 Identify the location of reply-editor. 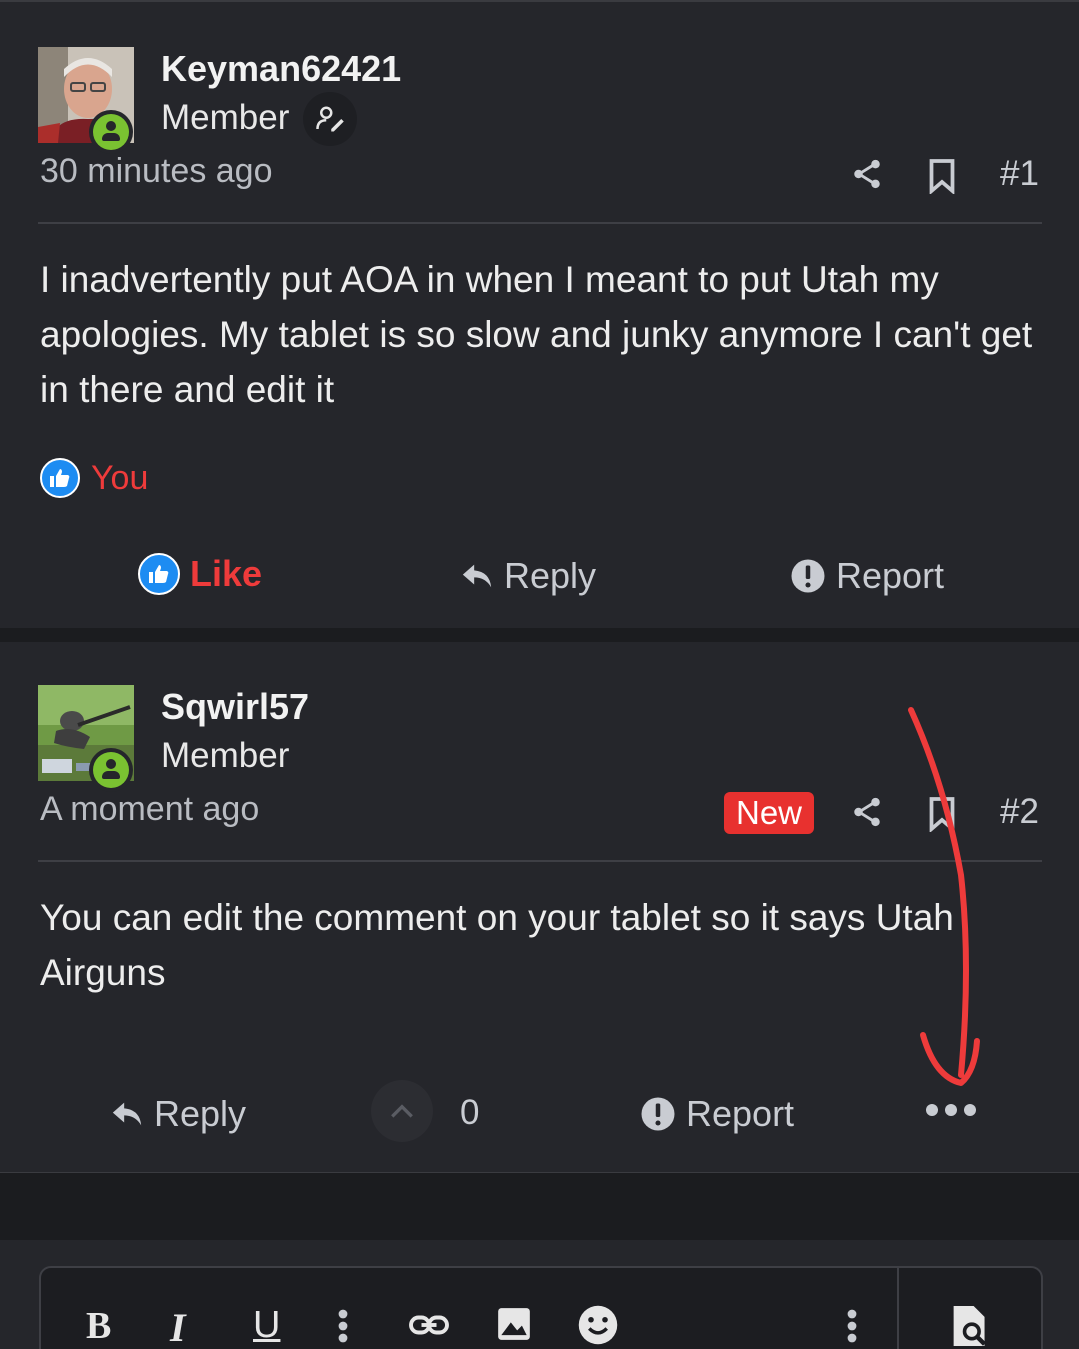
(541, 1307).